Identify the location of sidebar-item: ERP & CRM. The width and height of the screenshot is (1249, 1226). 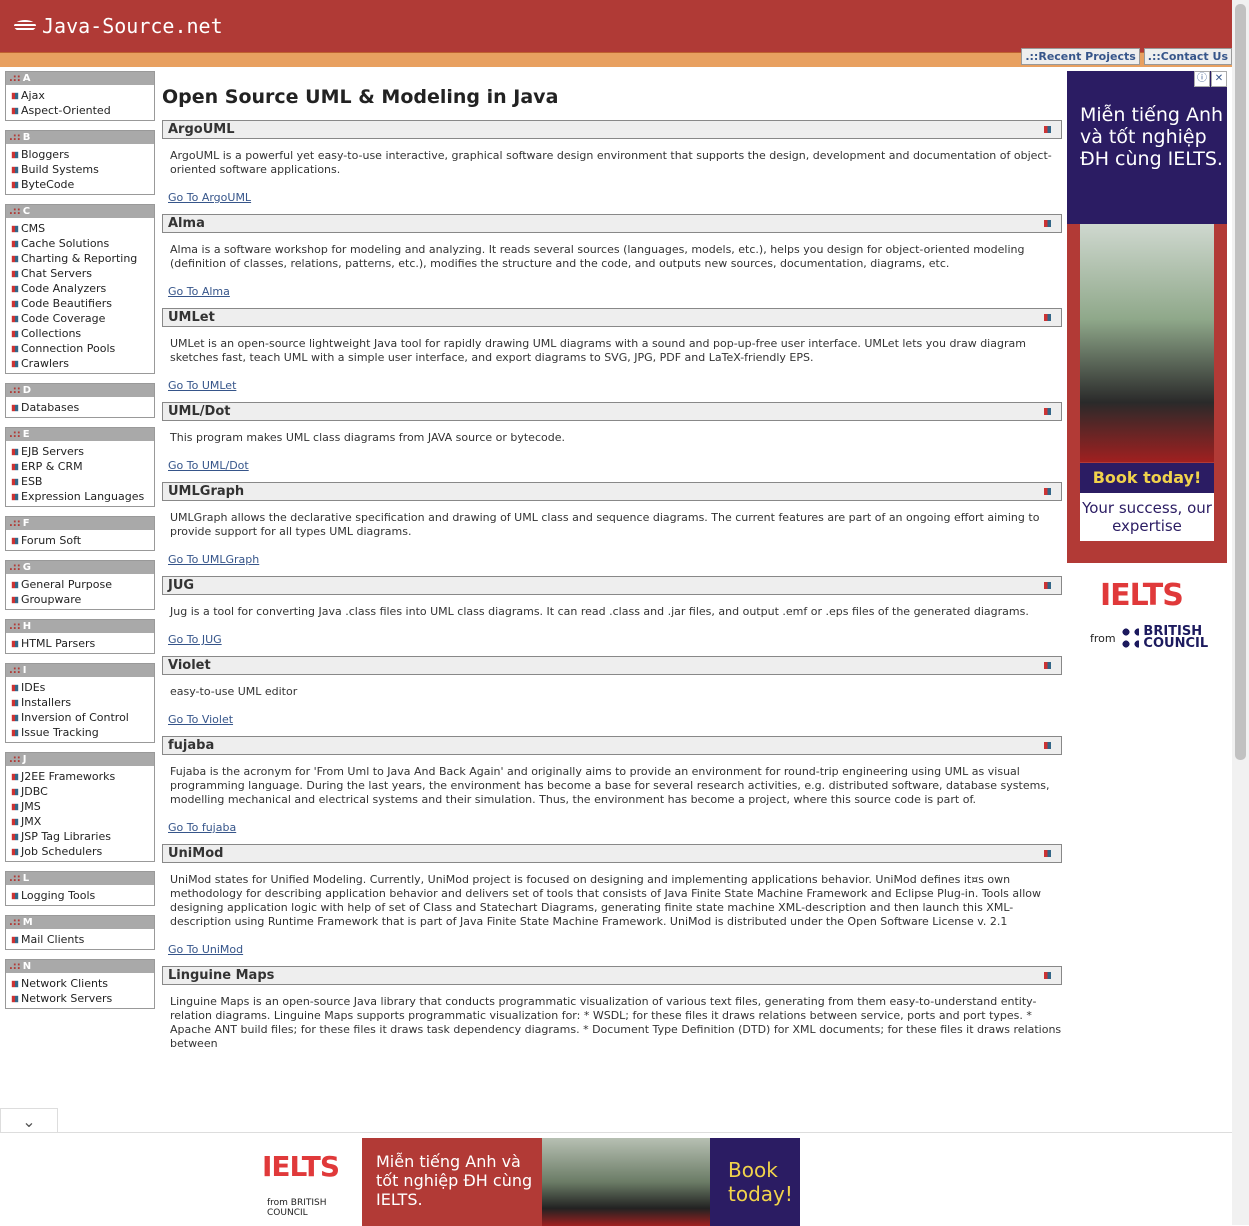
(82, 466).